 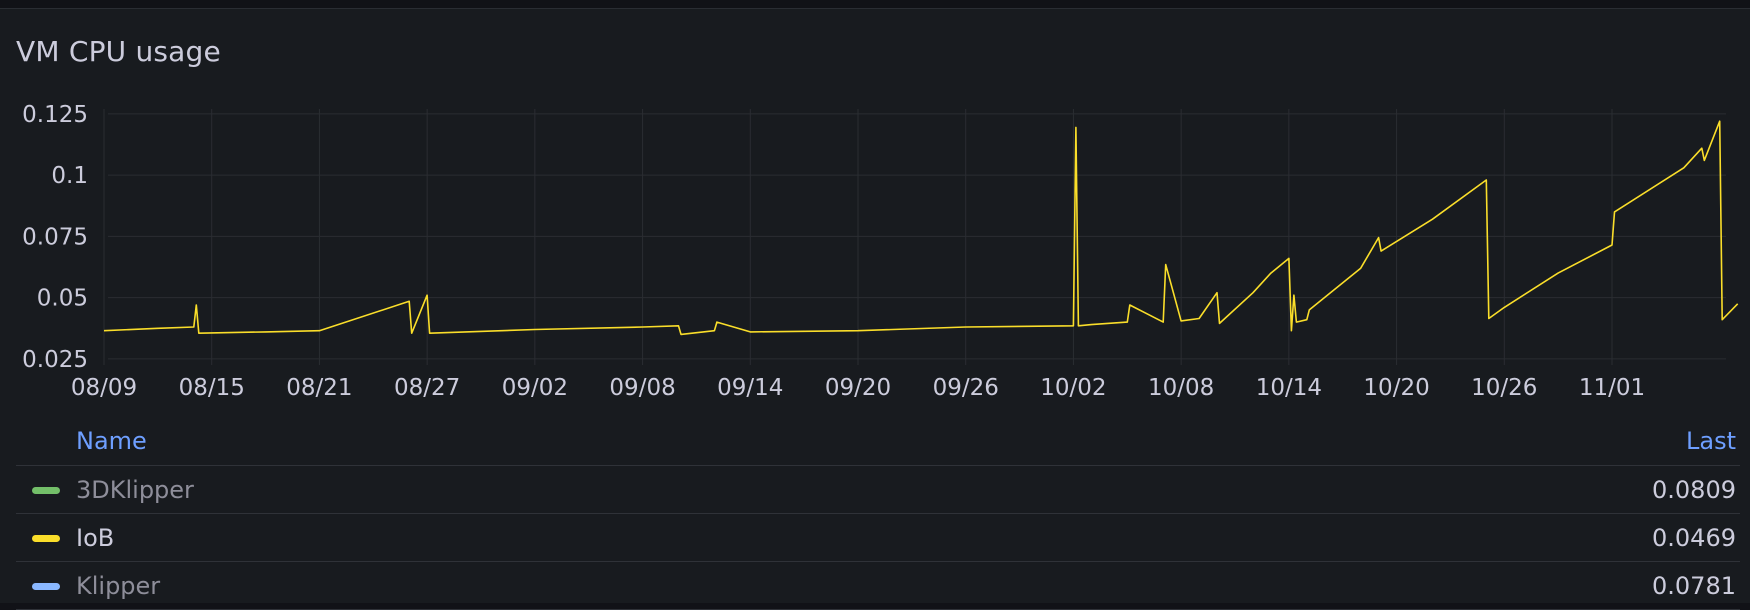 I want to click on x-tick-label: 10/08, so click(x=1181, y=388).